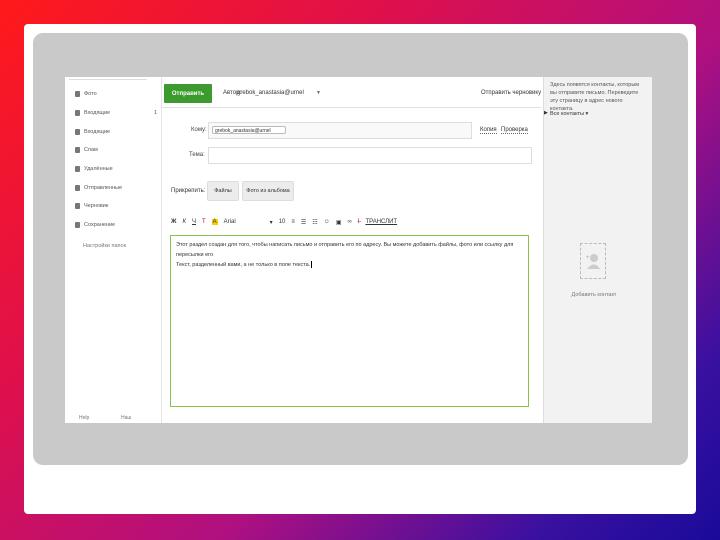 The height and width of the screenshot is (540, 720). I want to click on underline-icon: Ч, so click(194, 222).